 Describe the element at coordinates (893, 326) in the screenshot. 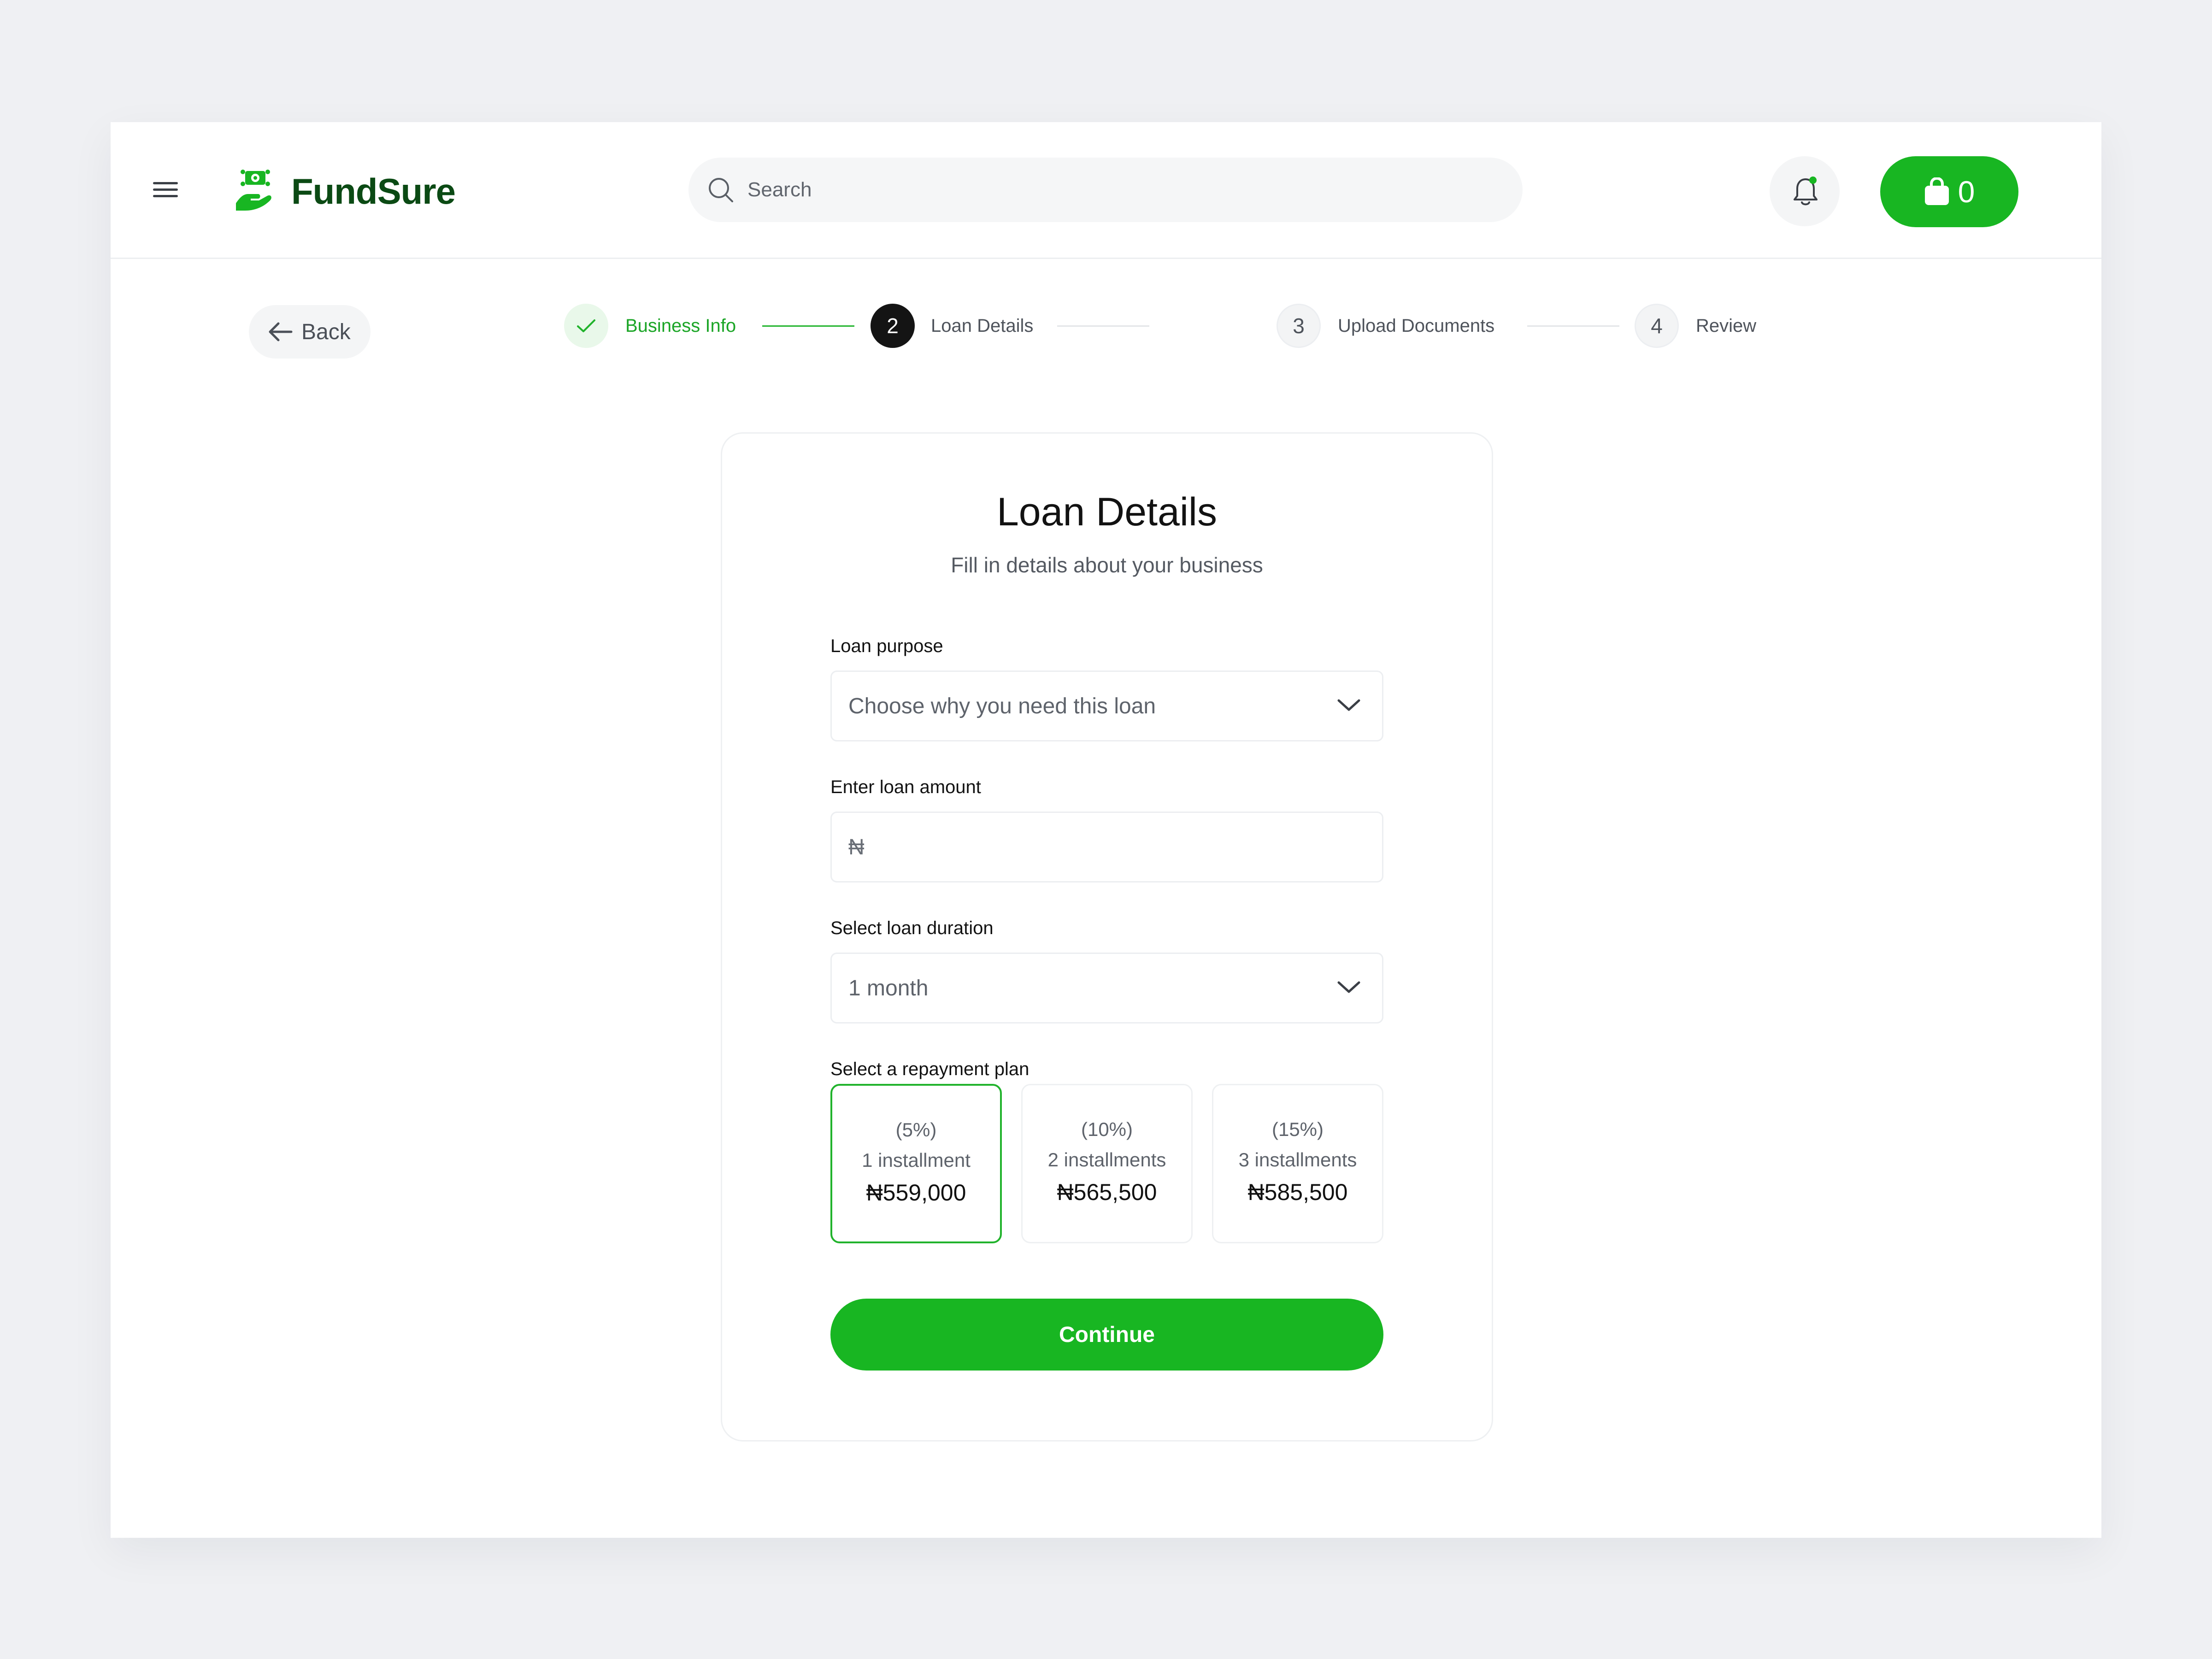

I see `step-2-circle: 2` at that location.